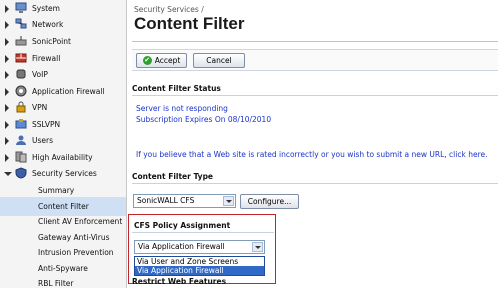  Describe the element at coordinates (56, 190) in the screenshot. I see `sidebar-subitem-label: Summary` at that location.